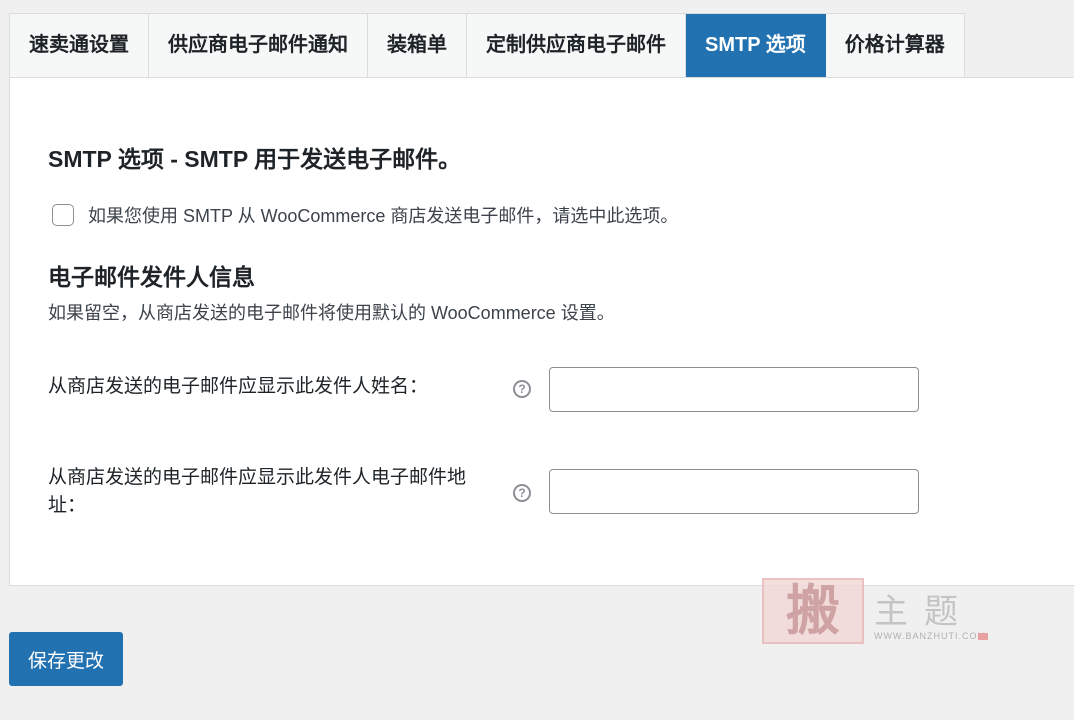  I want to click on tab-price-calculator: 价格计算器, so click(895, 45).